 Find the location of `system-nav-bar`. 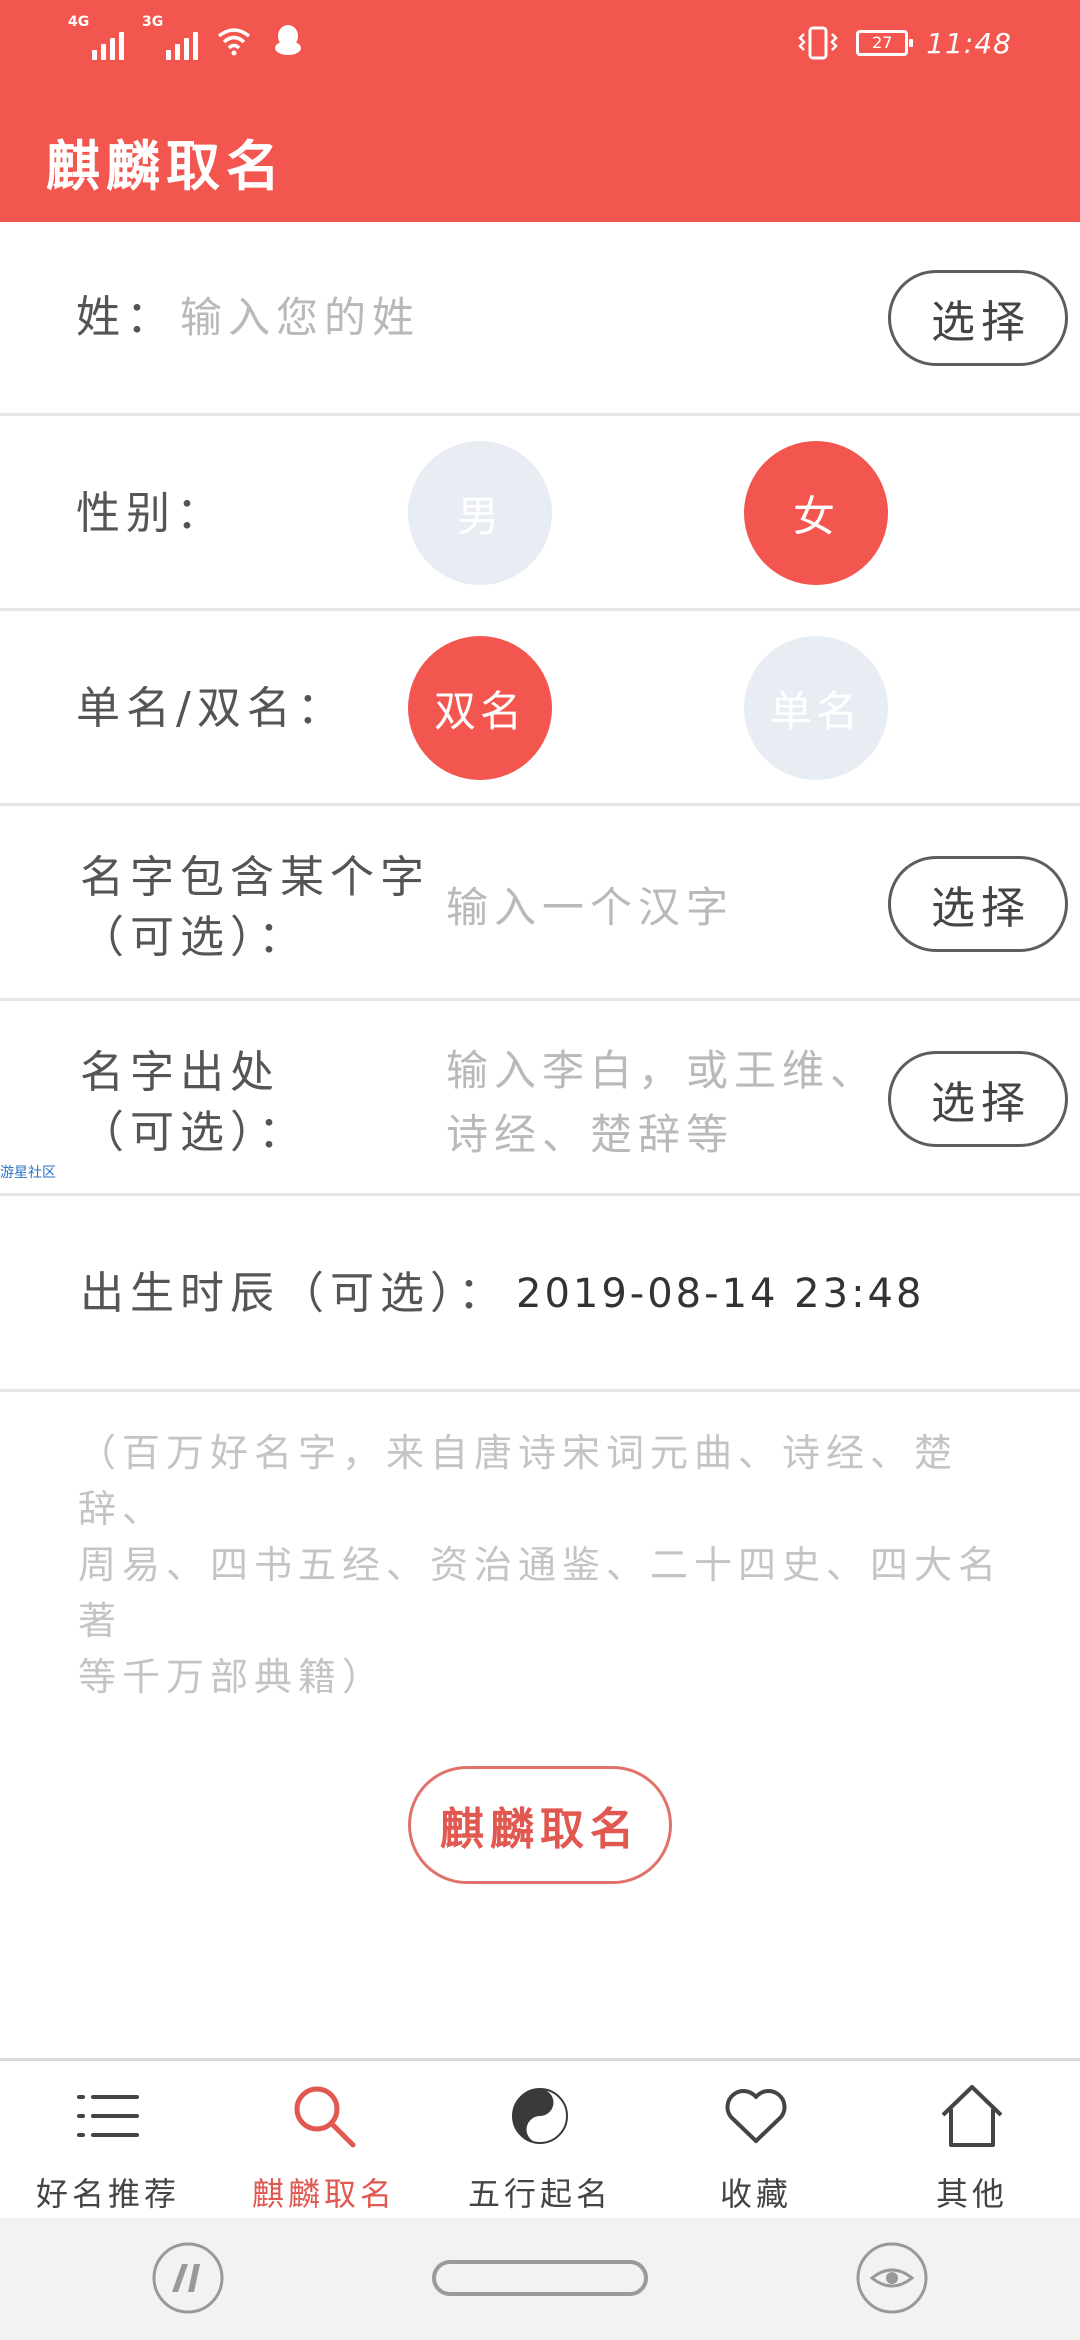

system-nav-bar is located at coordinates (540, 2279).